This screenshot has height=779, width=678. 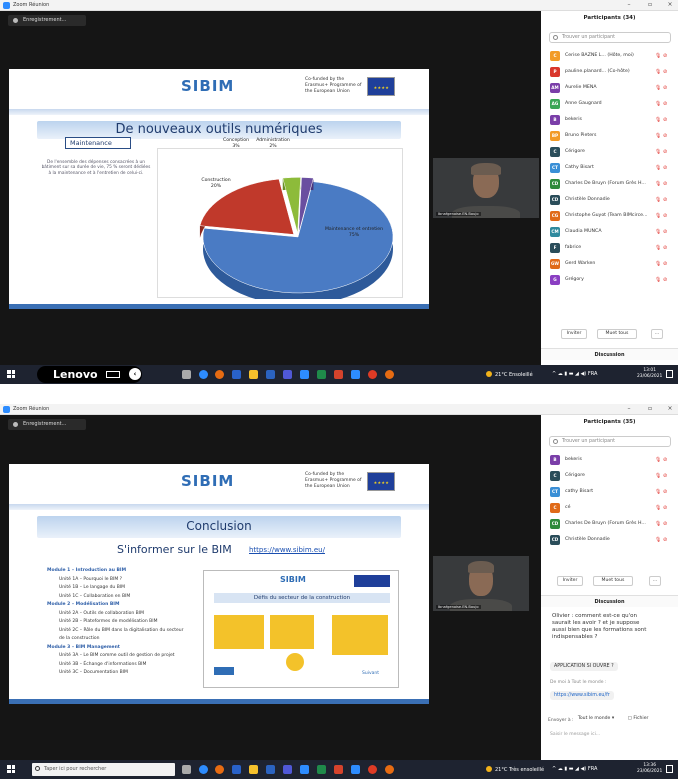 I want to click on participant-row: AM Aurelie MENA 🎙︎ ⊘, so click(x=609, y=88).